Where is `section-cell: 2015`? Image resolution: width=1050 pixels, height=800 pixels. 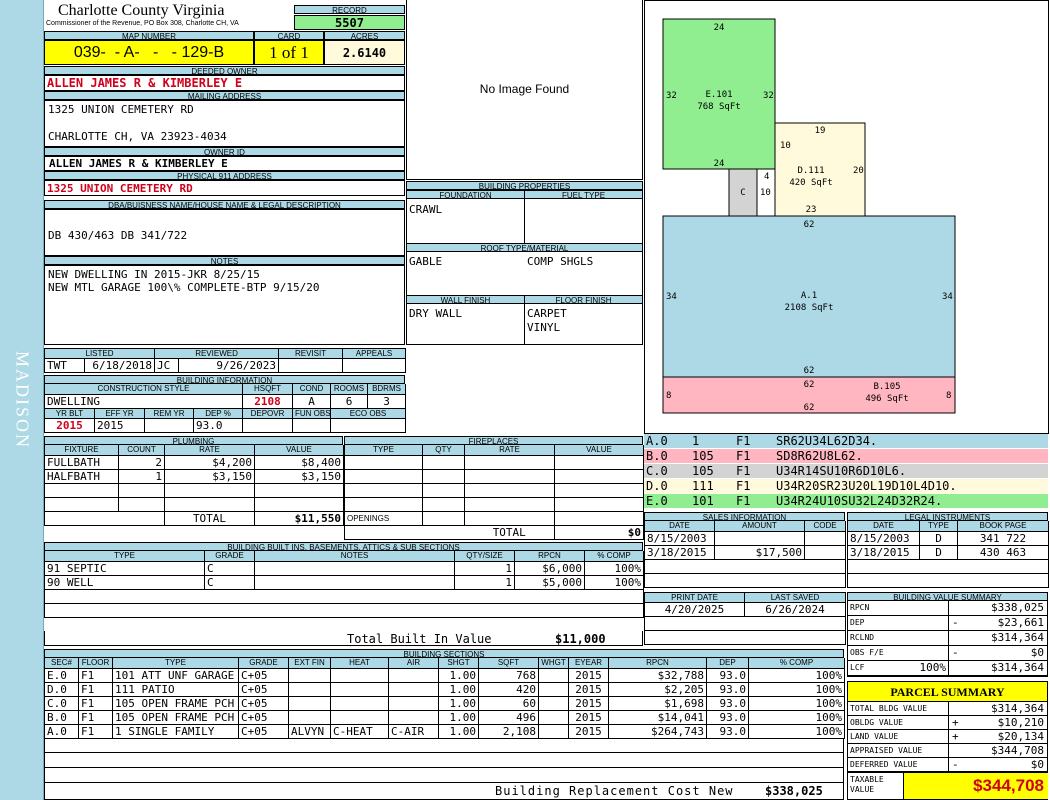
section-cell: 2015 is located at coordinates (588, 675).